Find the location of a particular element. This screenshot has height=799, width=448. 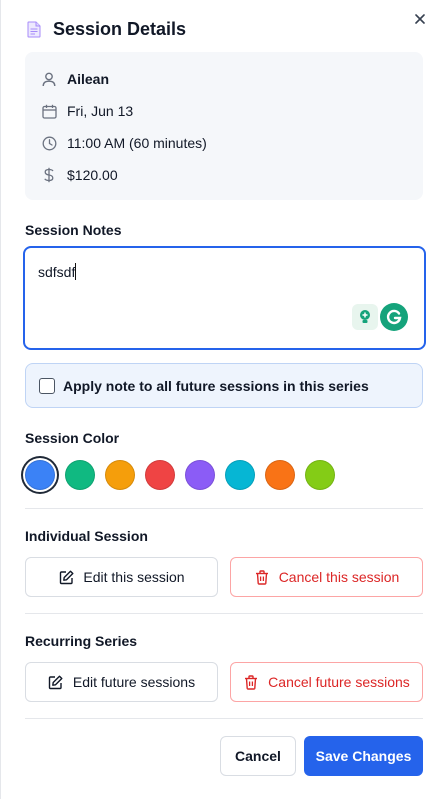

close-icon is located at coordinates (420, 19).